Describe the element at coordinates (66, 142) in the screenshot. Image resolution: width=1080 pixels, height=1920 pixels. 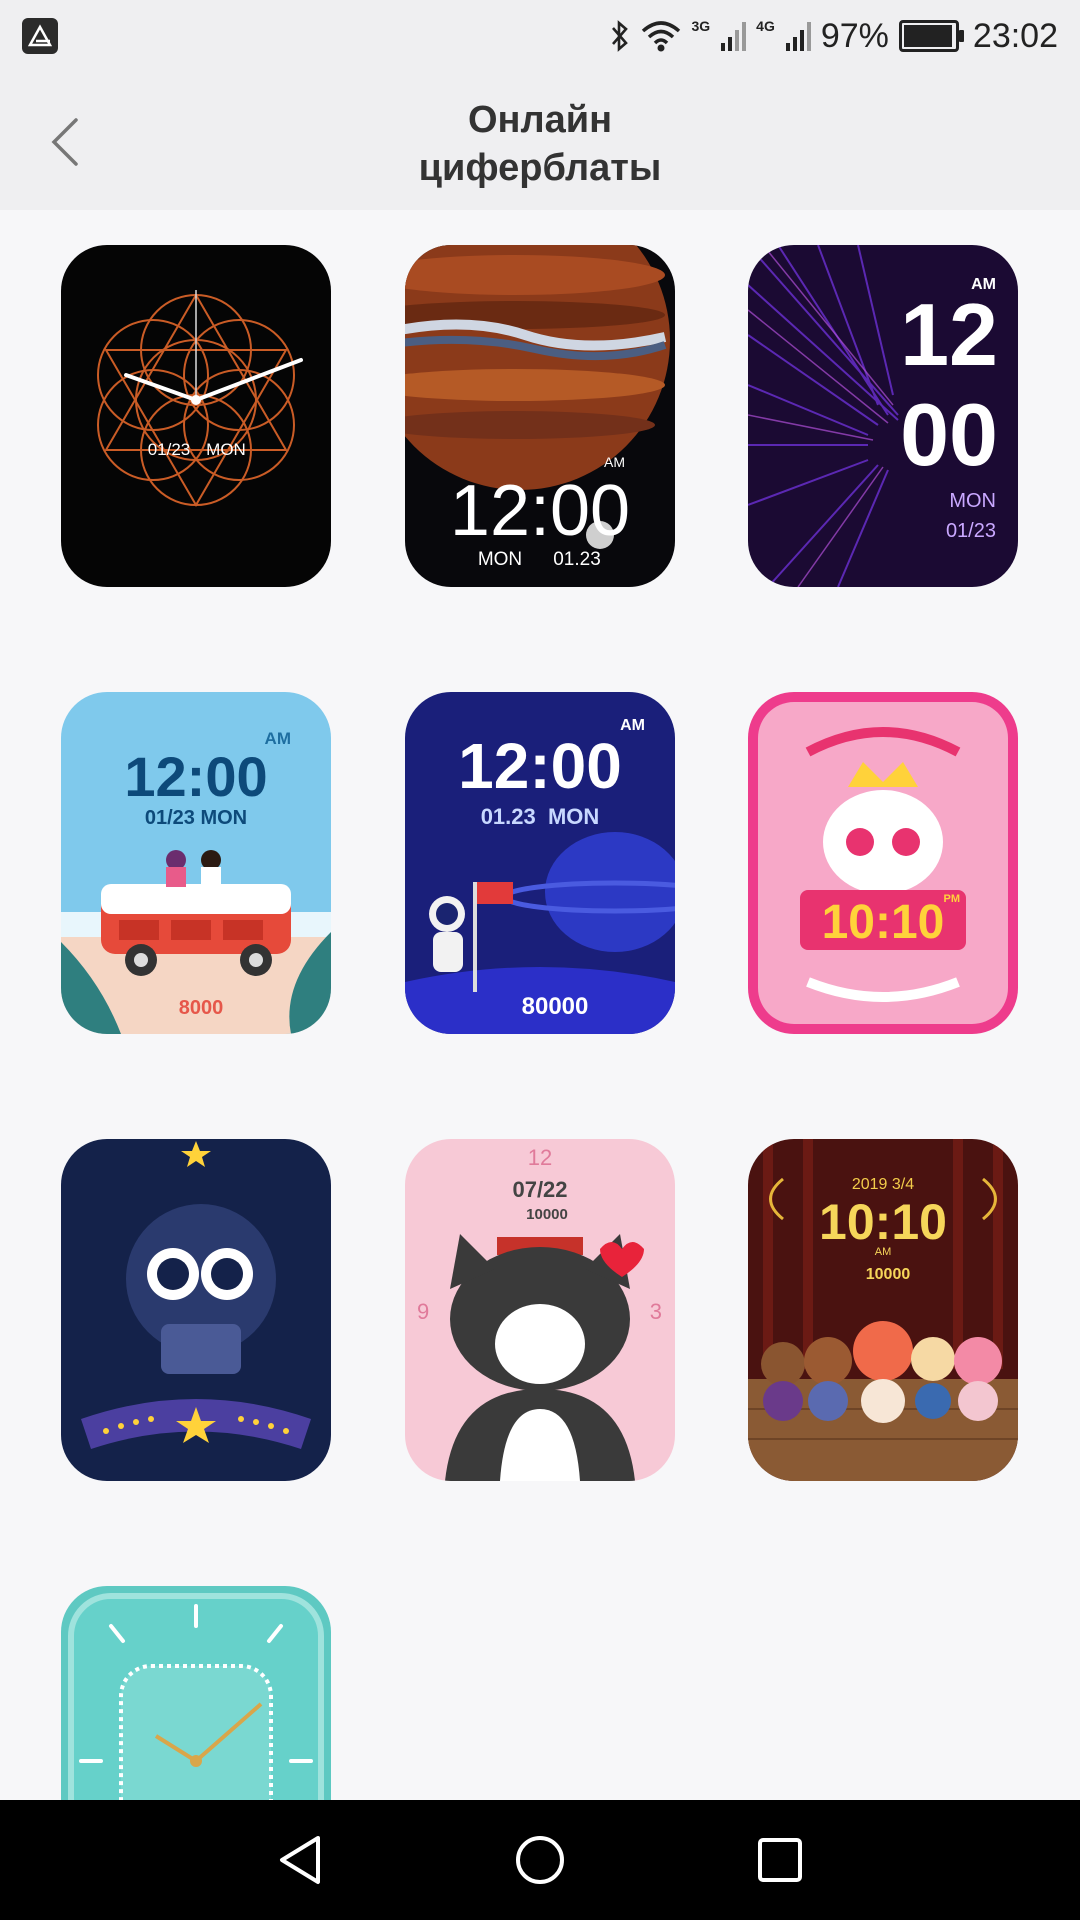
I see `back-arrow-icon` at that location.